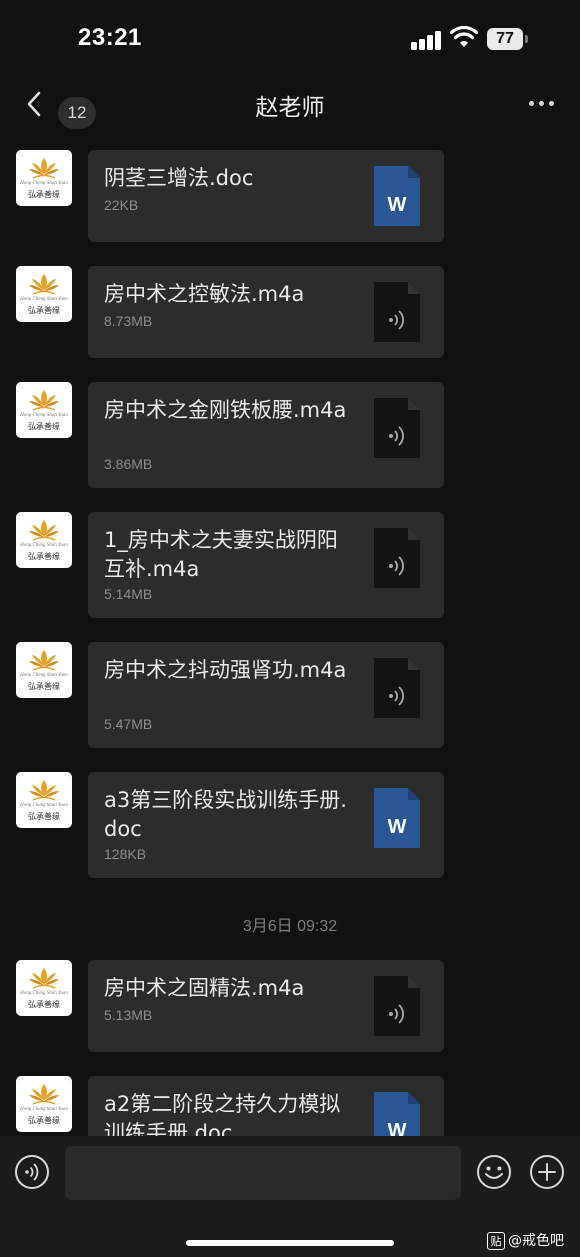  What do you see at coordinates (290, 1243) in the screenshot?
I see `home-indicator` at bounding box center [290, 1243].